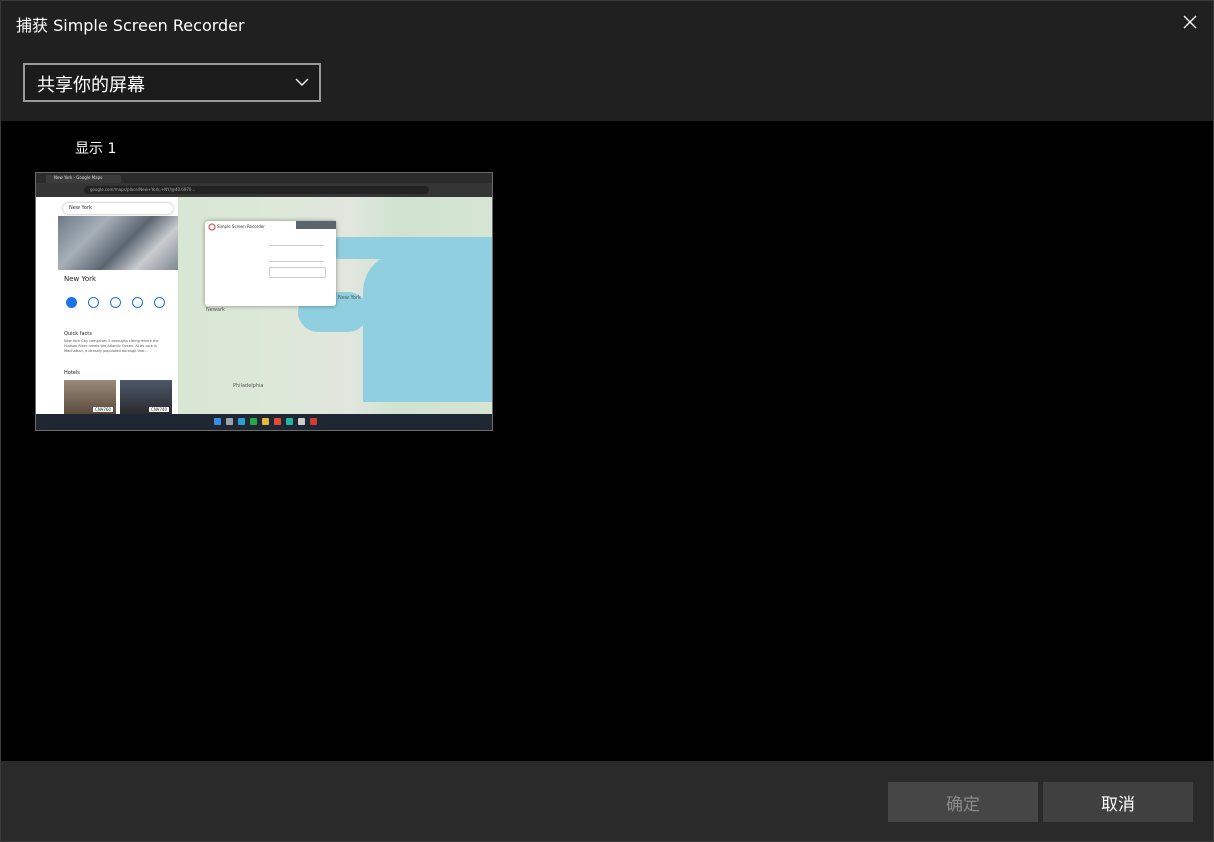  What do you see at coordinates (241, 226) in the screenshot?
I see `thumb-dialog-title: Simple Screen Recorder` at bounding box center [241, 226].